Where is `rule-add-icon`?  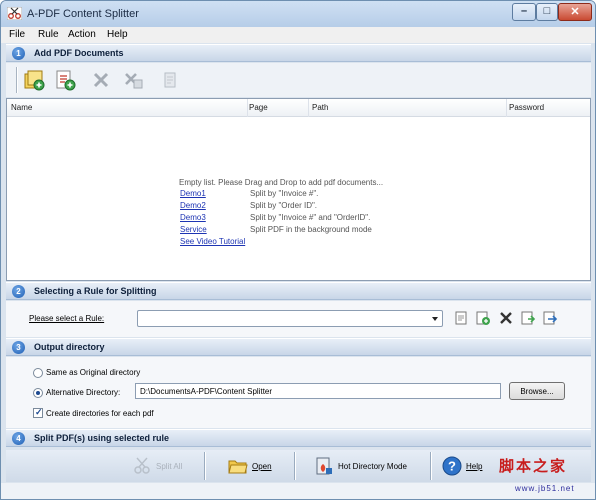 rule-add-icon is located at coordinates (483, 318).